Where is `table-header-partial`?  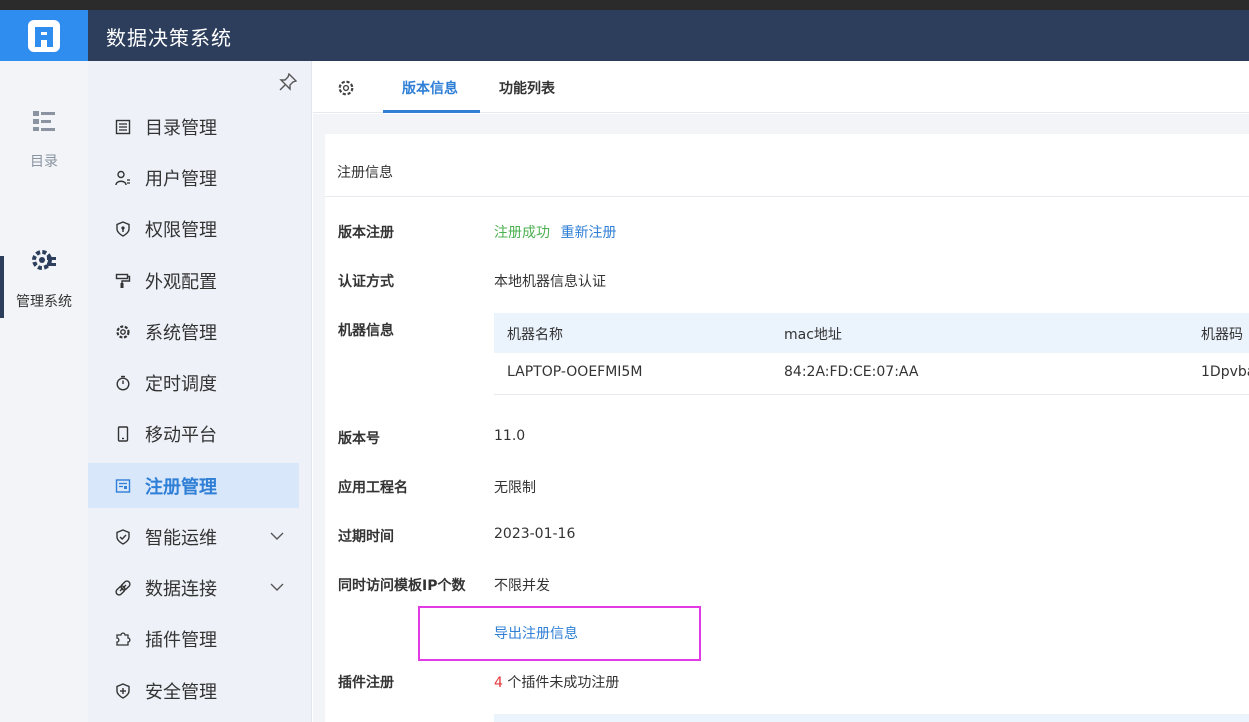 table-header-partial is located at coordinates (871, 718).